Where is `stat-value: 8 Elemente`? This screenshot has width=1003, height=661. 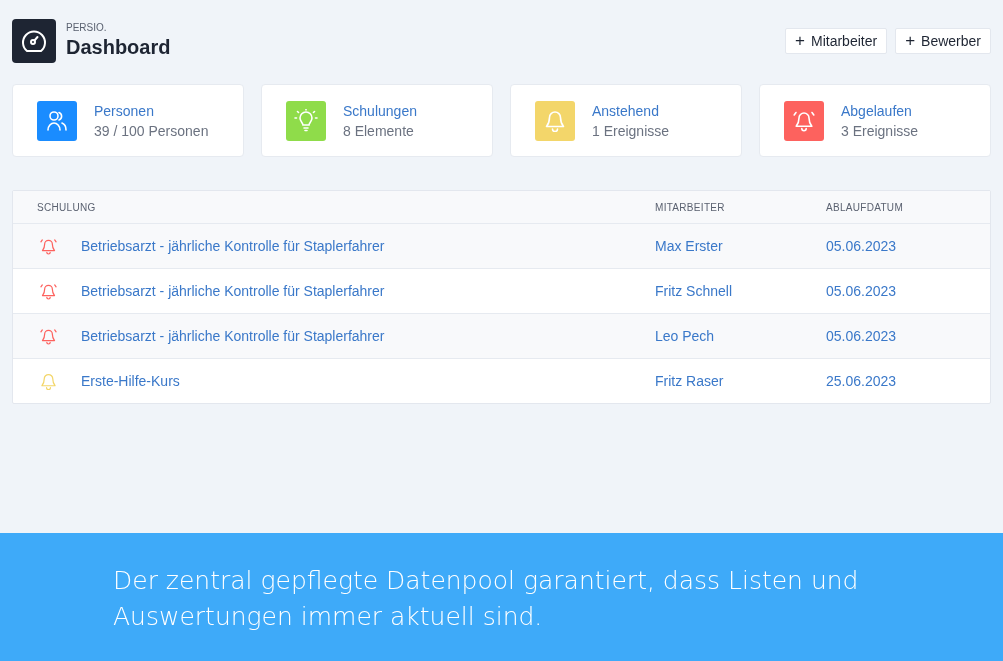
stat-value: 8 Elemente is located at coordinates (379, 130).